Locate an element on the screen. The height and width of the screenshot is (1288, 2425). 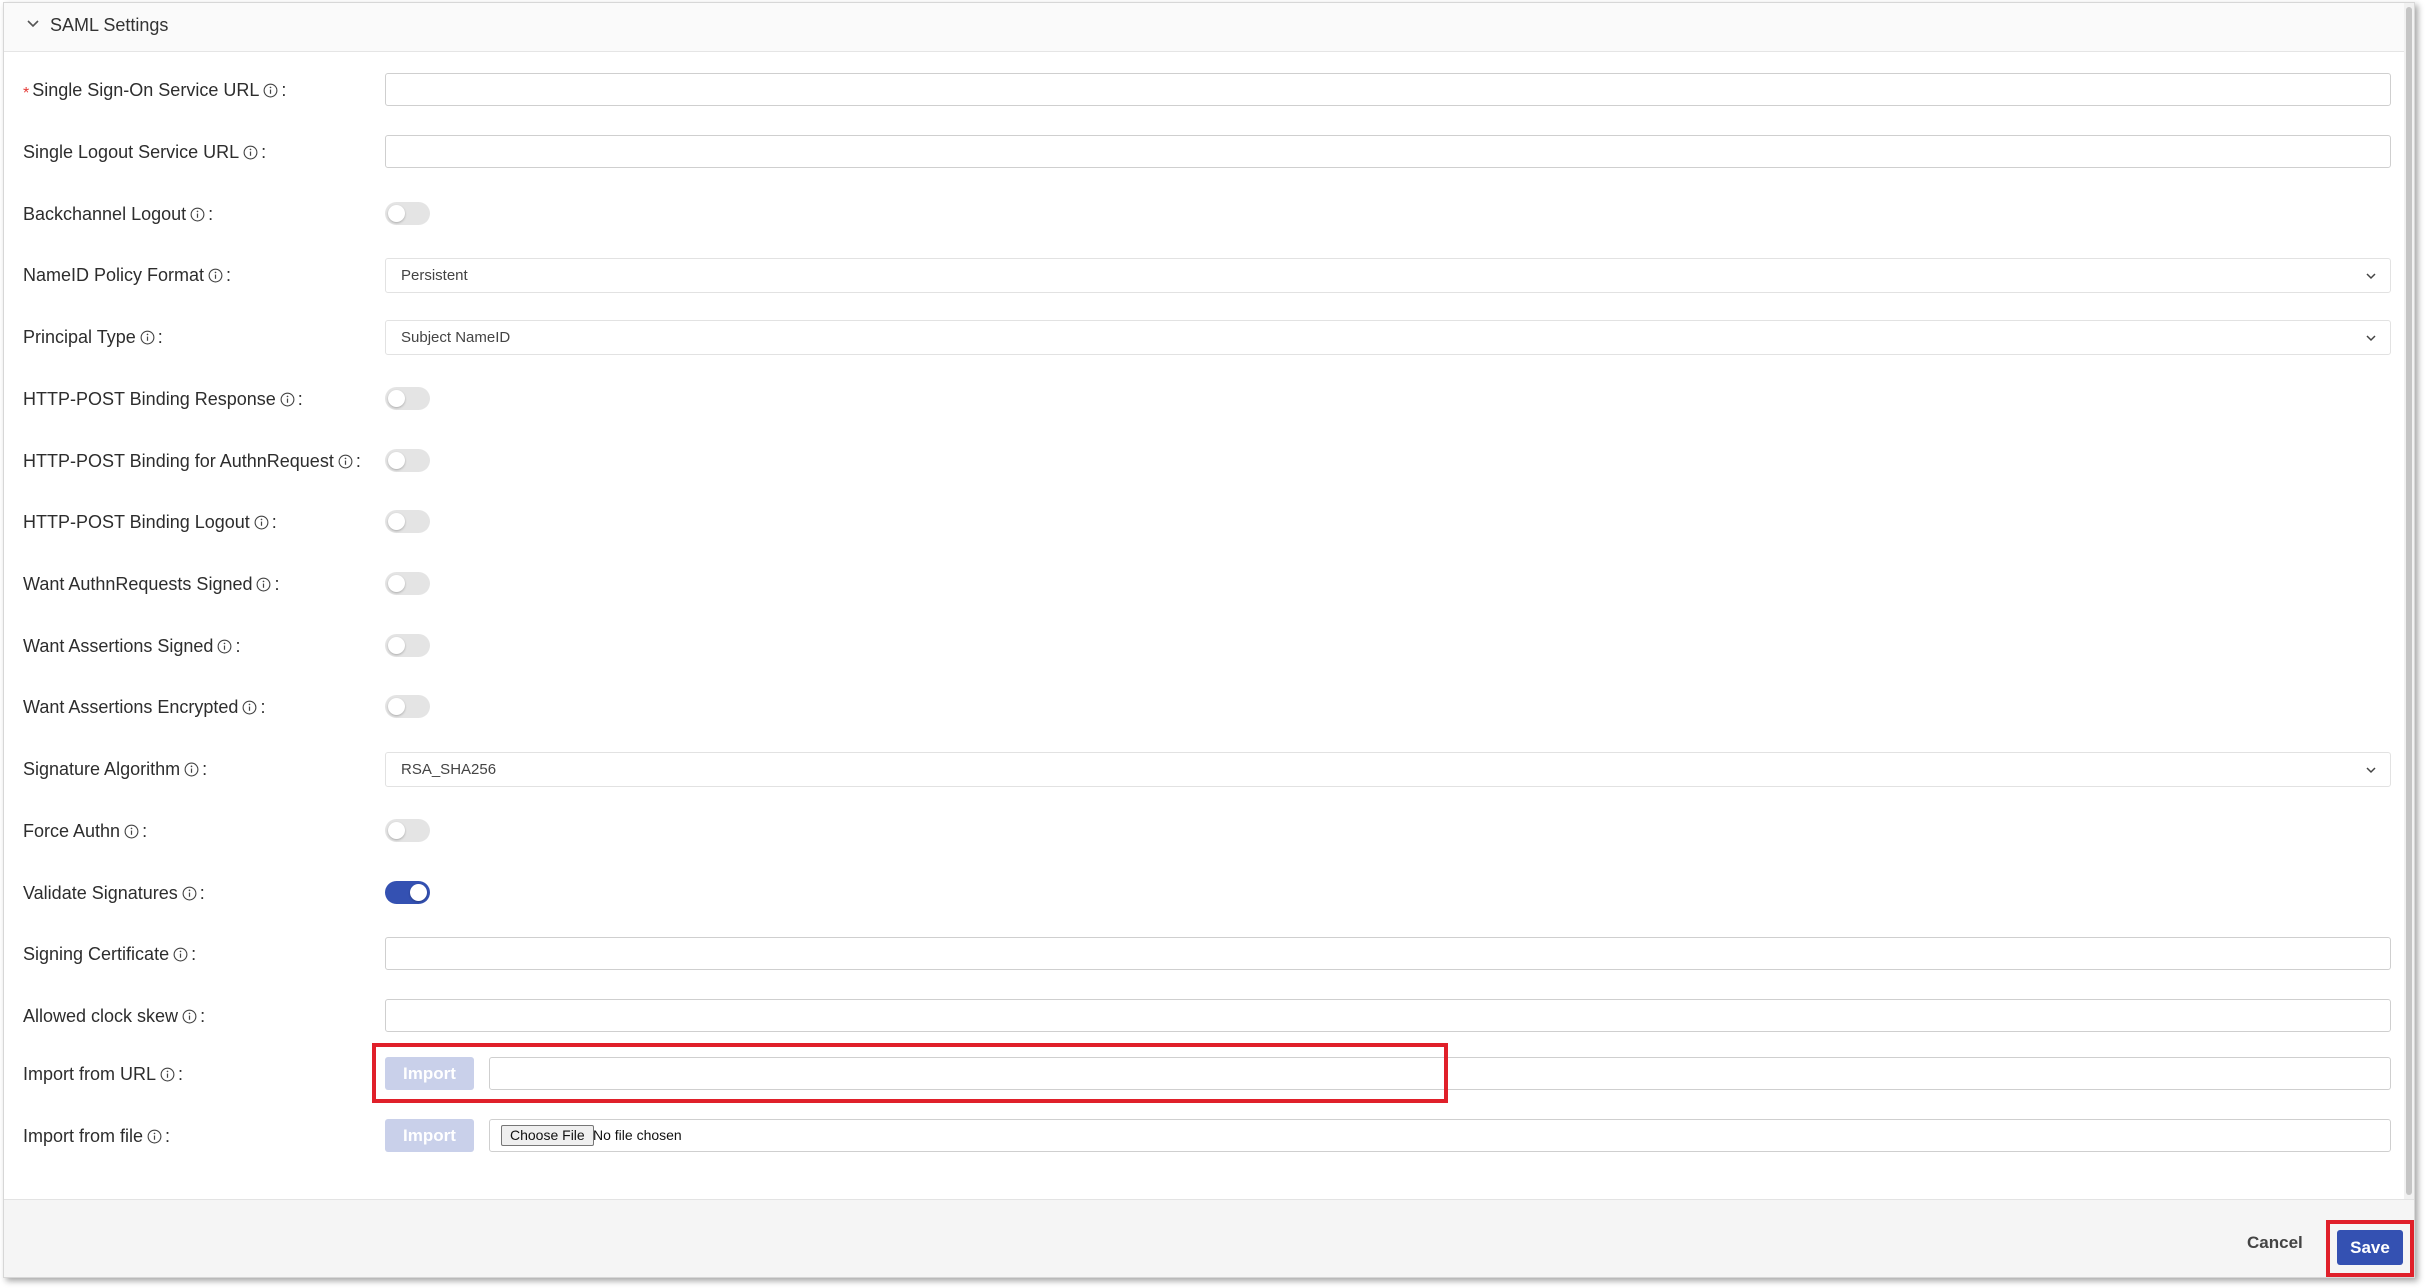
post-binding-authn-toggle is located at coordinates (407, 460).